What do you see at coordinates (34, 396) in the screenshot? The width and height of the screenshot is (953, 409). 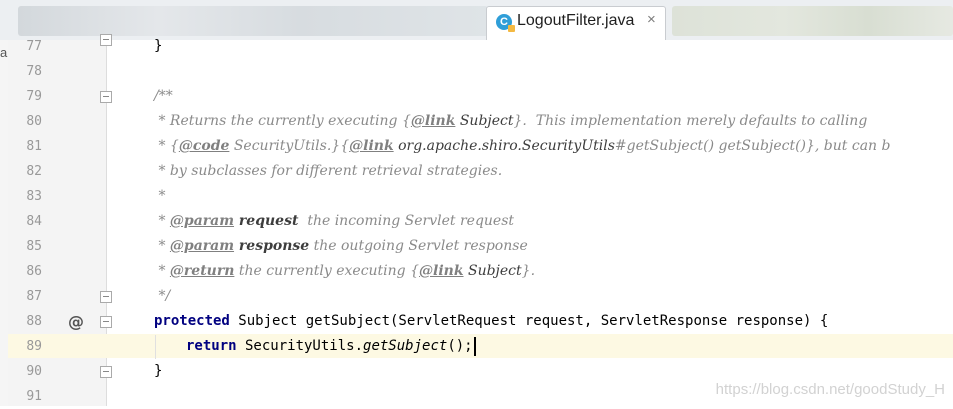 I see `line-number: 91` at bounding box center [34, 396].